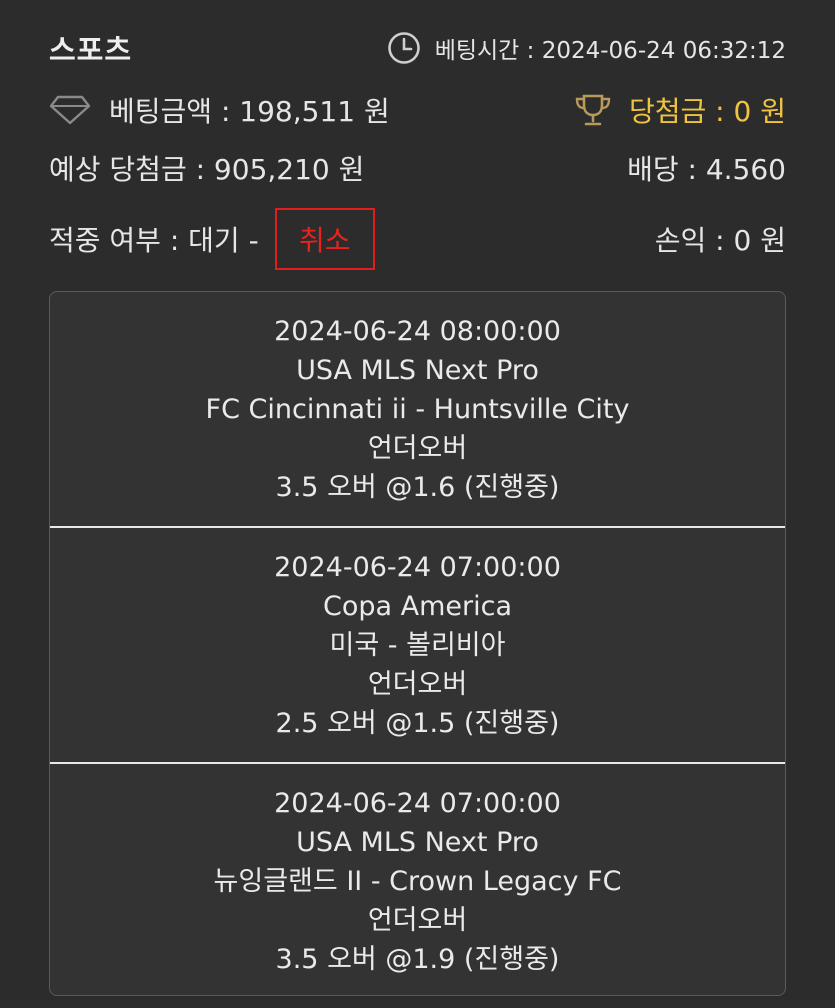 The height and width of the screenshot is (1008, 835). Describe the element at coordinates (417, 331) in the screenshot. I see `match-datetime: 2024-06-24 08:00:00` at that location.